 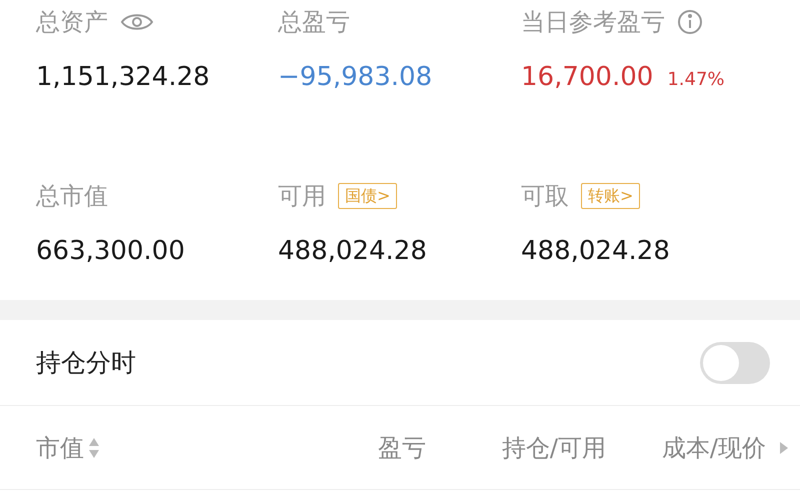 I want to click on info-icon, so click(x=690, y=22).